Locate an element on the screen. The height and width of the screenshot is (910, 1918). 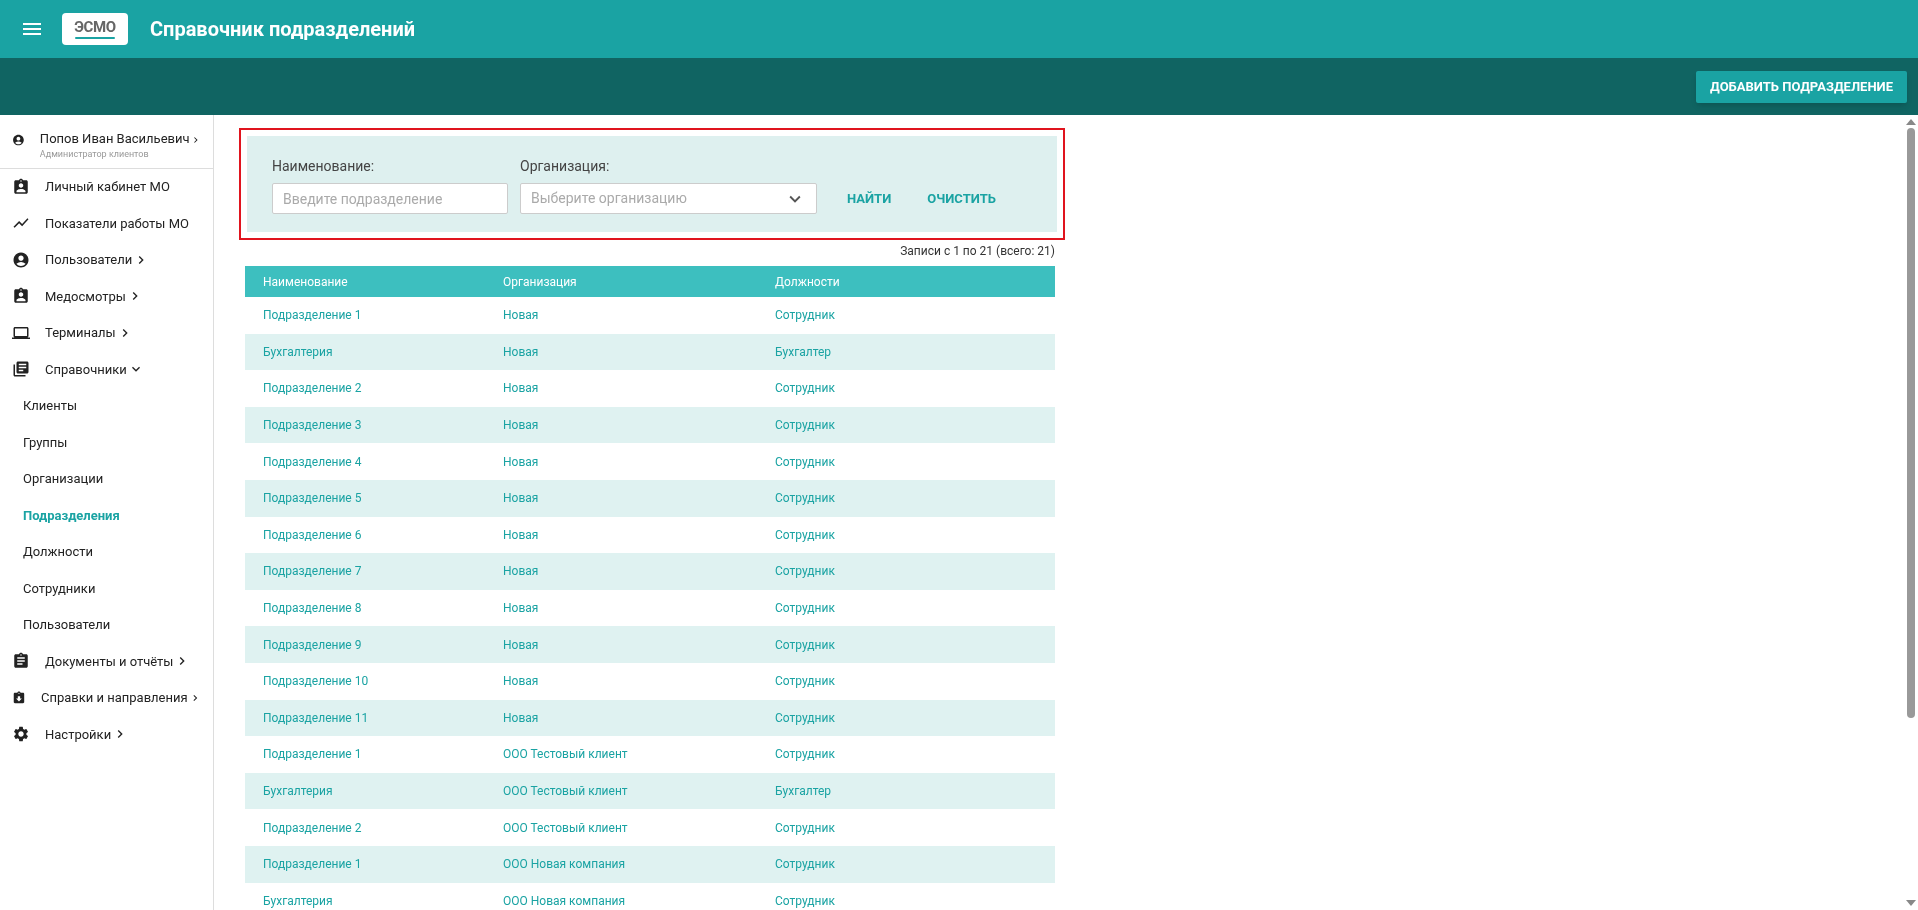
user-role: Администратор клиентов is located at coordinates (94, 154).